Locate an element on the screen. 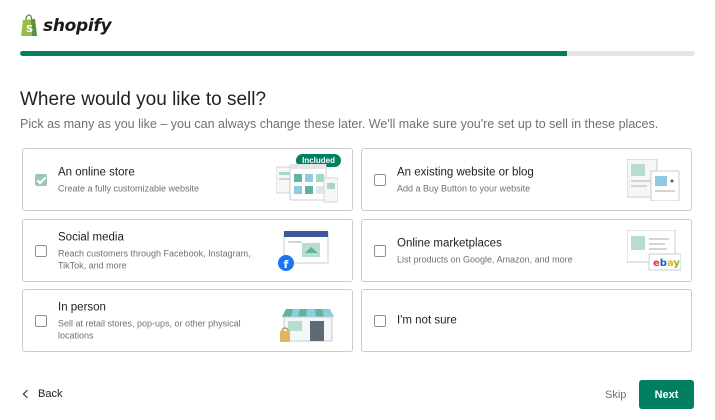 This screenshot has width=715, height=420. option-title: In person is located at coordinates (82, 307).